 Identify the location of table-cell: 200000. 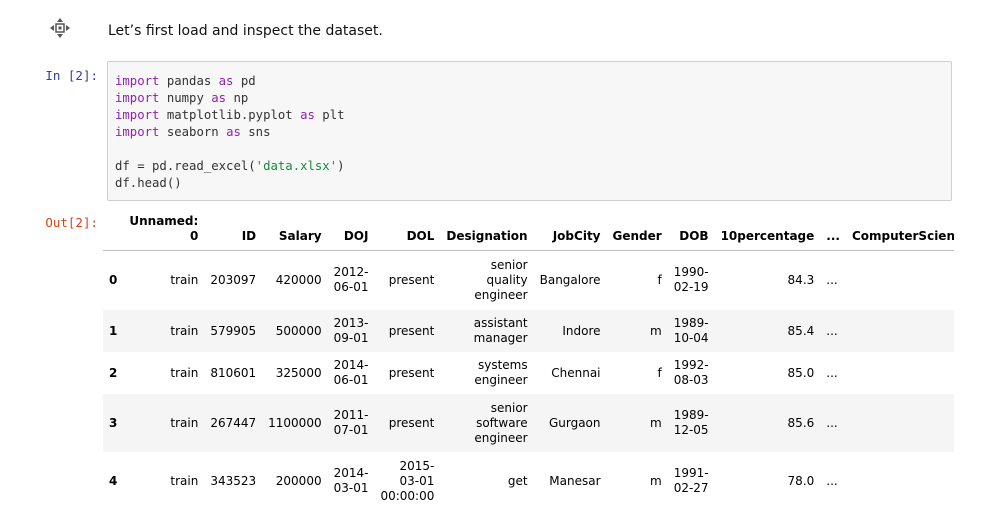
(298, 480).